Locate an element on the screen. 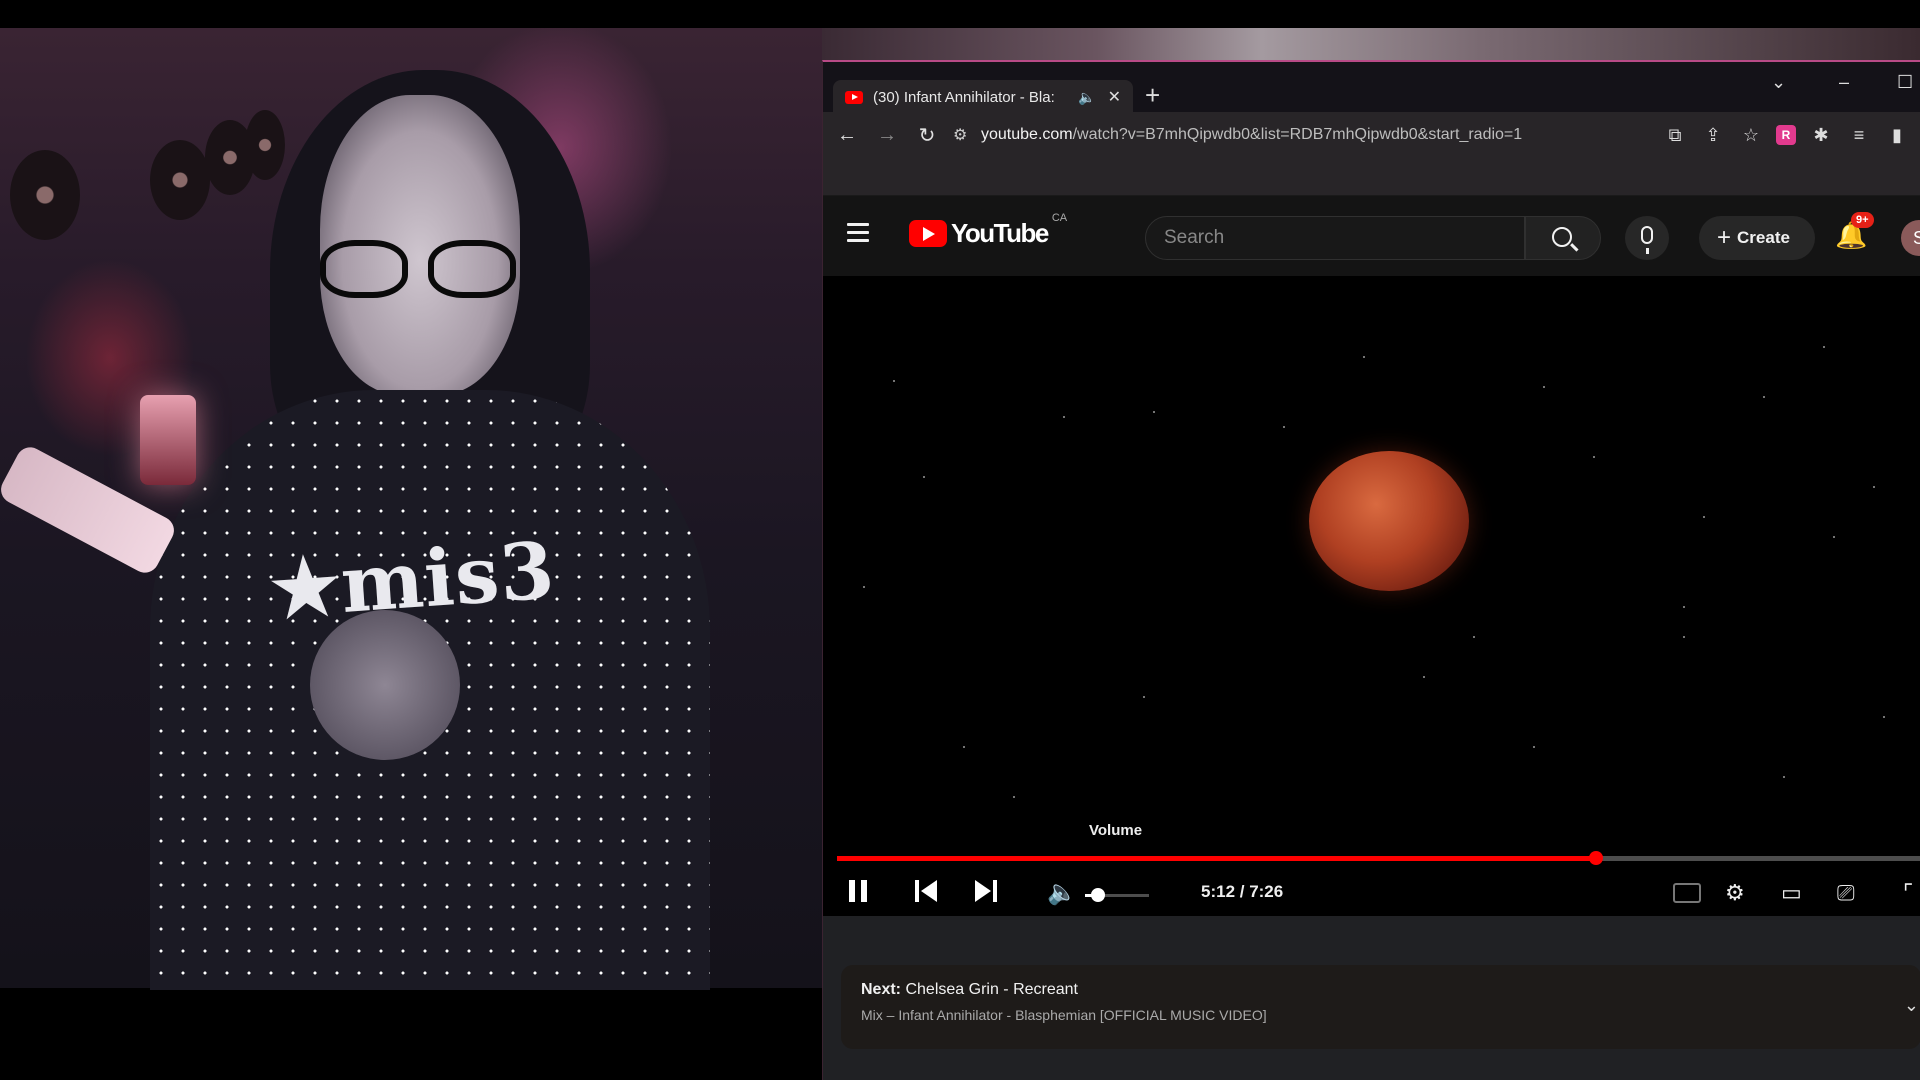 The width and height of the screenshot is (1920, 1080). previous-track-icon is located at coordinates (926, 891).